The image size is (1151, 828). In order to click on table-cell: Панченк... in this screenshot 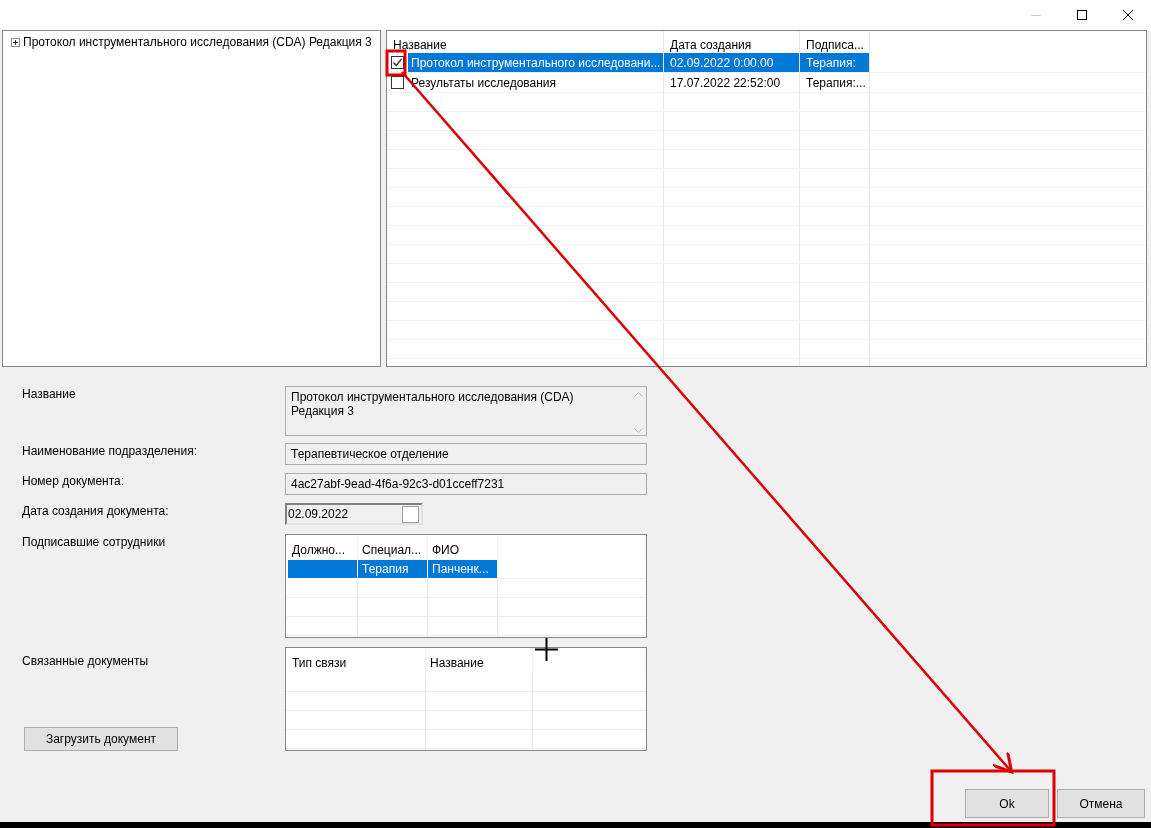, I will do `click(463, 569)`.